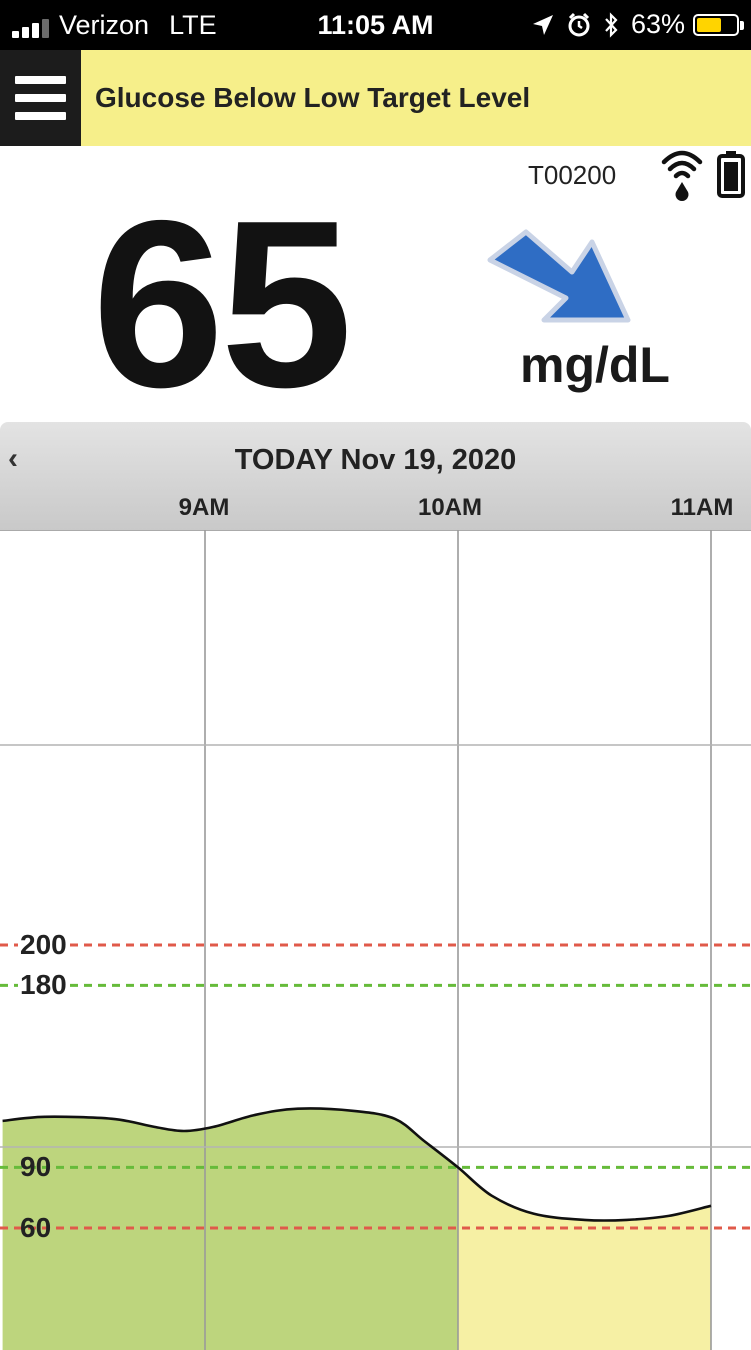 The image size is (751, 1350). I want to click on hour-label-11am: 11AM, so click(702, 507).